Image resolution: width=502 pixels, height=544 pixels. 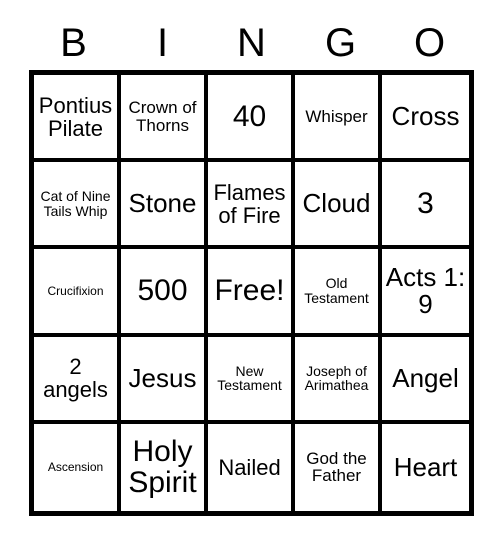 I want to click on bingo-cell-label: Holy Spirit, so click(x=162, y=467).